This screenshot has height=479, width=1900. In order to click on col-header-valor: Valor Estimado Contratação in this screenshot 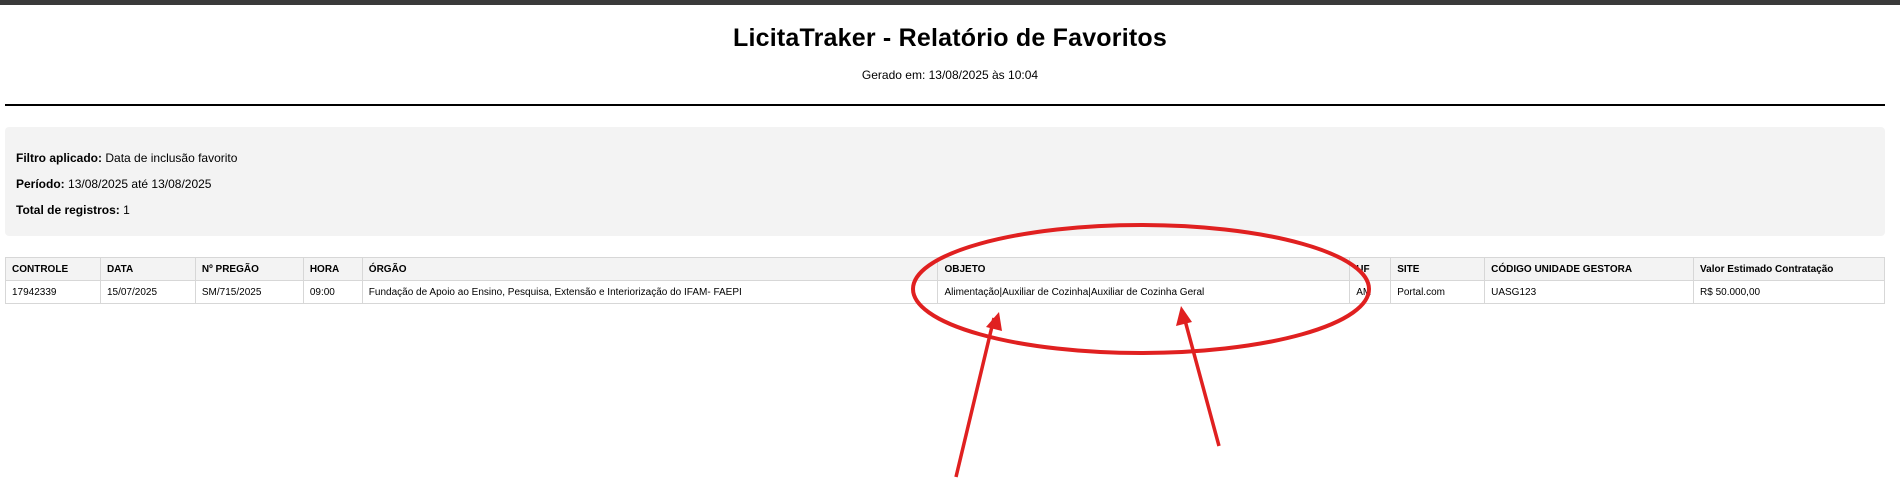, I will do `click(1789, 269)`.